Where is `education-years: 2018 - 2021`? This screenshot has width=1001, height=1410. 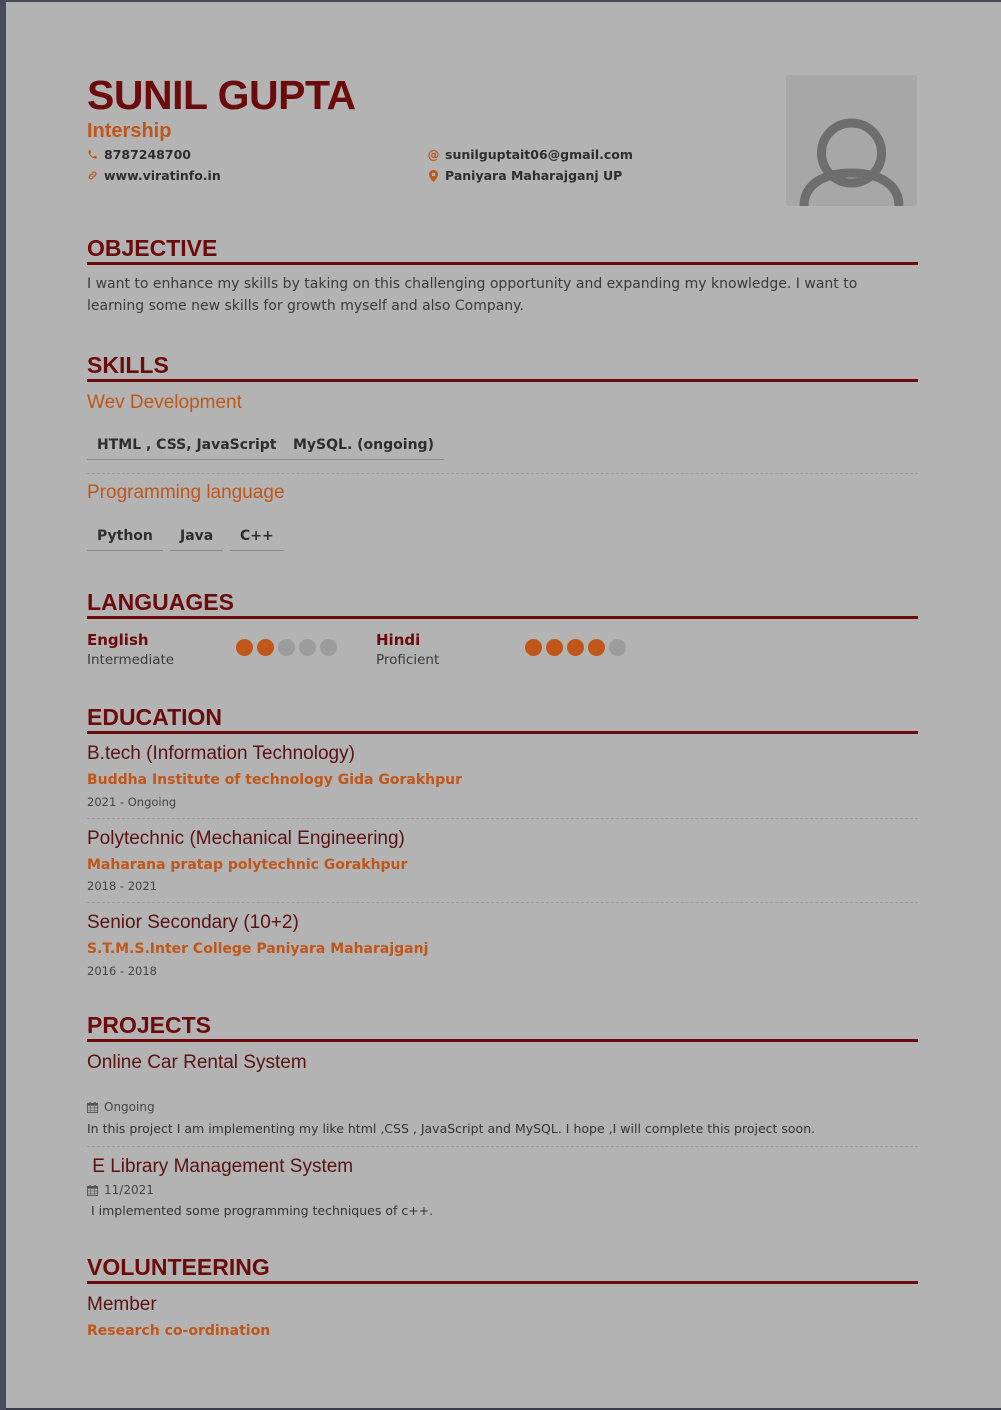
education-years: 2018 - 2021 is located at coordinates (122, 886).